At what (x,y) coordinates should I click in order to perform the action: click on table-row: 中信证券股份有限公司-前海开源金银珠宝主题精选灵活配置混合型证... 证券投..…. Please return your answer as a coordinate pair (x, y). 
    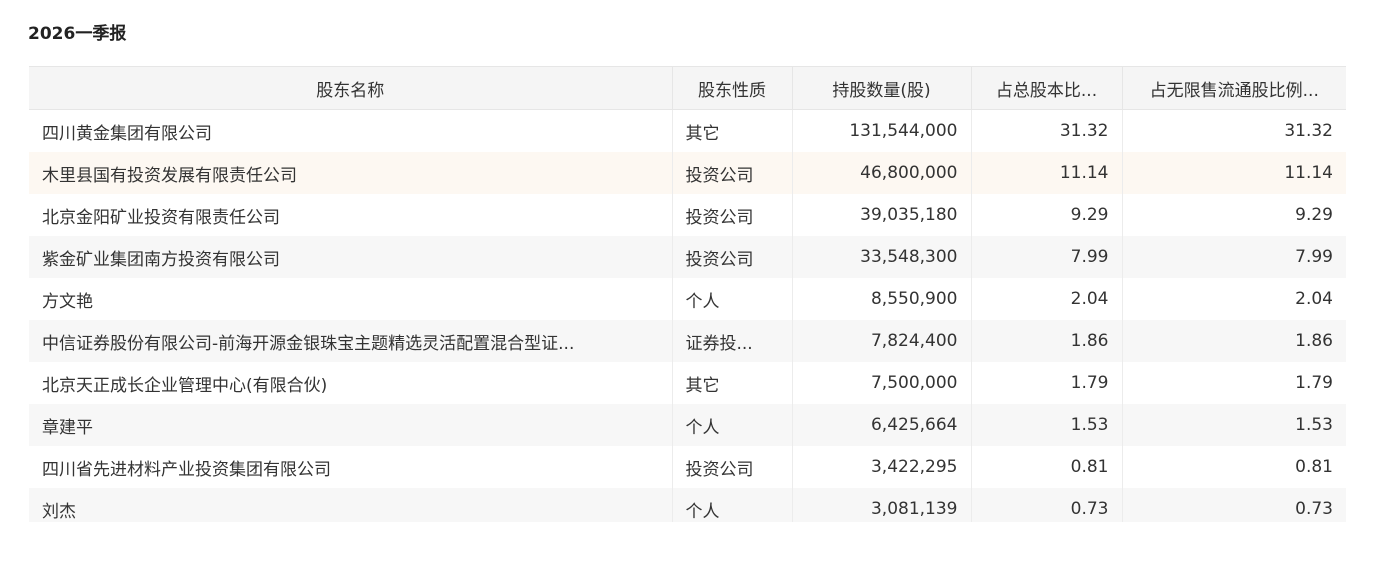
    Looking at the image, I should click on (687, 341).